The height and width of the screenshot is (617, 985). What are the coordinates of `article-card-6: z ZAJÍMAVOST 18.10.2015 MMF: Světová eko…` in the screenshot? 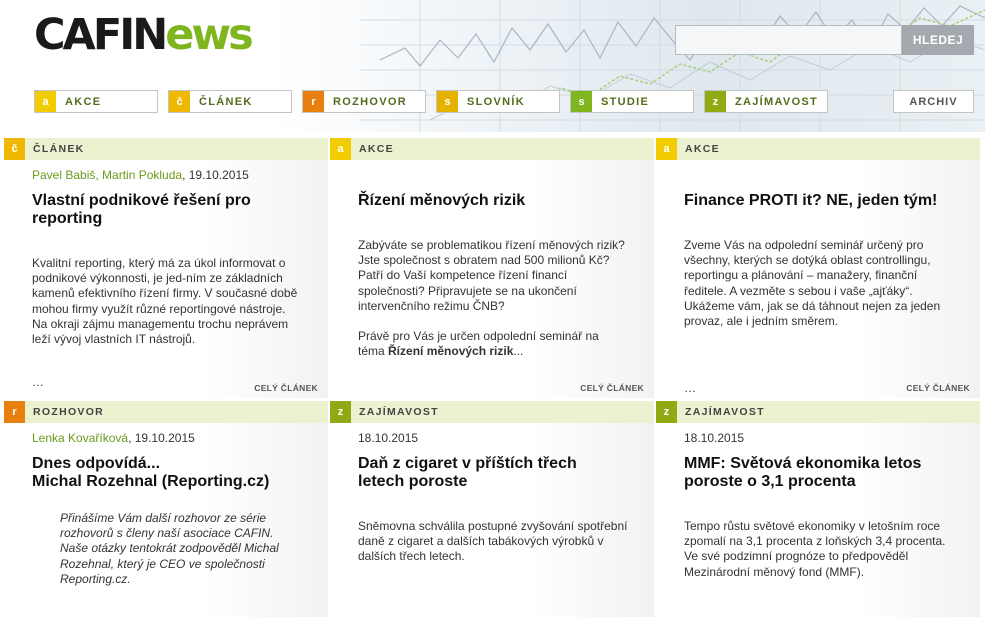 It's located at (818, 509).